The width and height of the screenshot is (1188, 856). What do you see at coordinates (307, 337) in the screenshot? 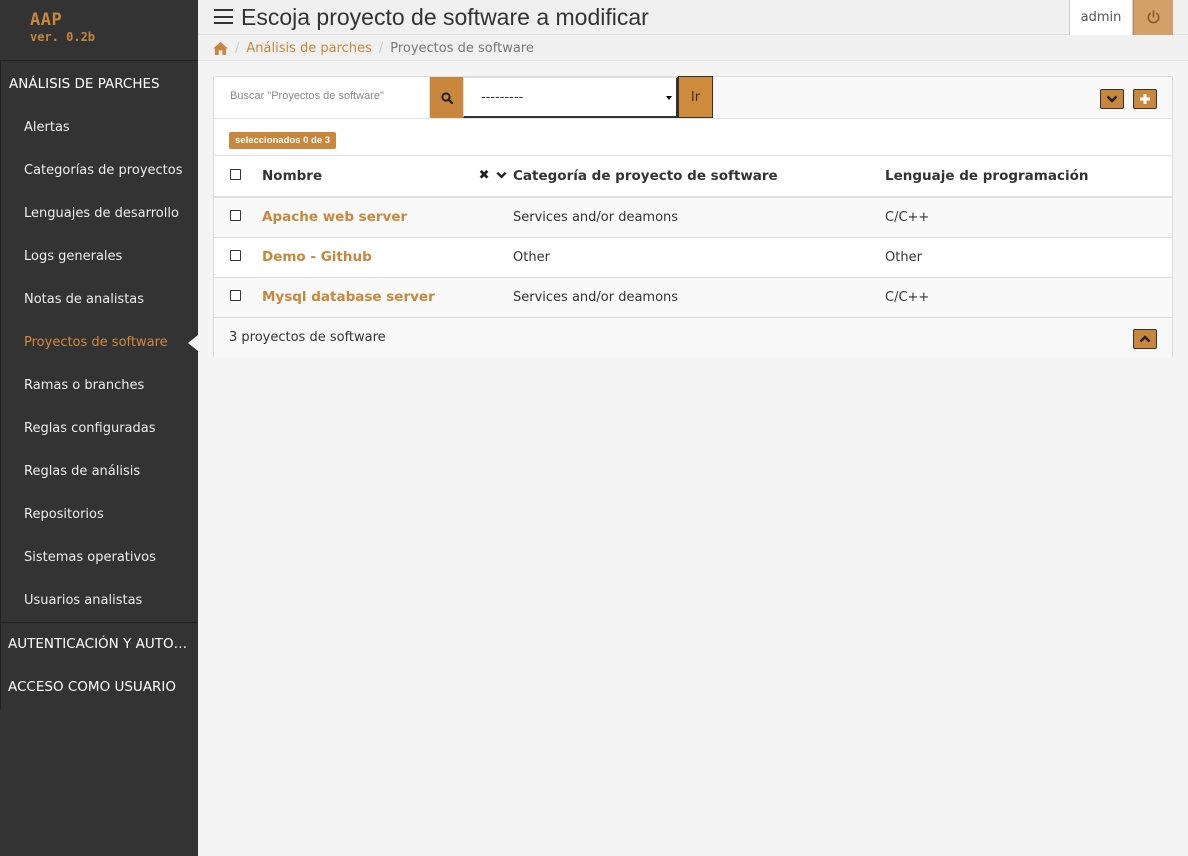
I see `results-count: 3 proyectos de software` at bounding box center [307, 337].